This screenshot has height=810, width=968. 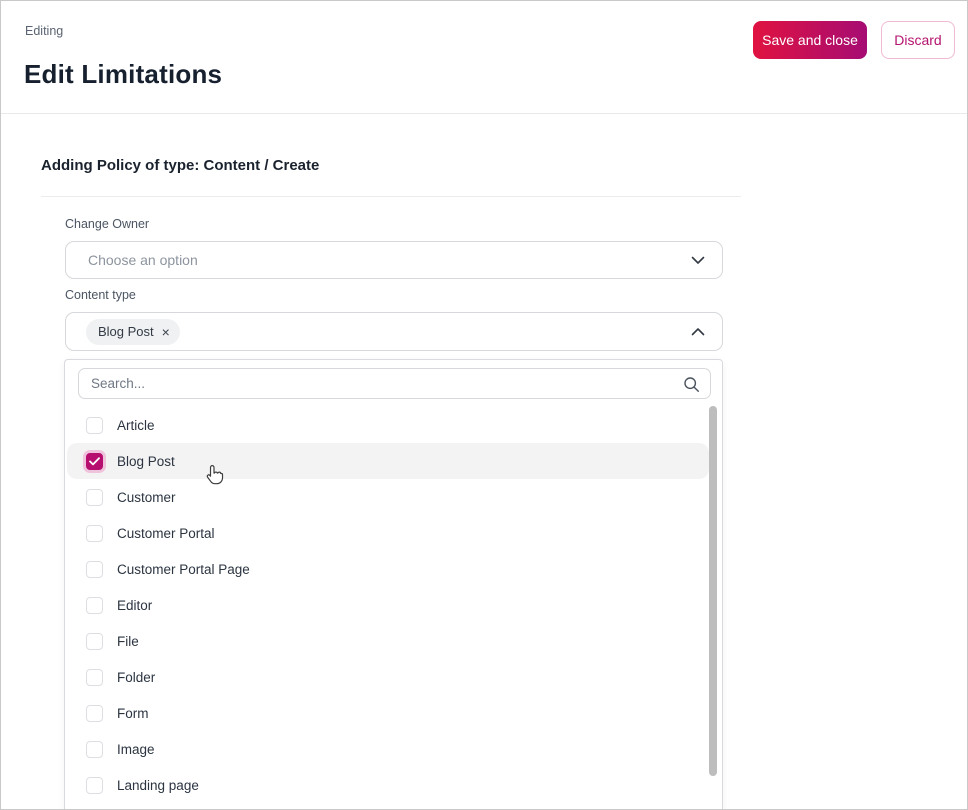 What do you see at coordinates (388, 425) in the screenshot?
I see `option-row: Article` at bounding box center [388, 425].